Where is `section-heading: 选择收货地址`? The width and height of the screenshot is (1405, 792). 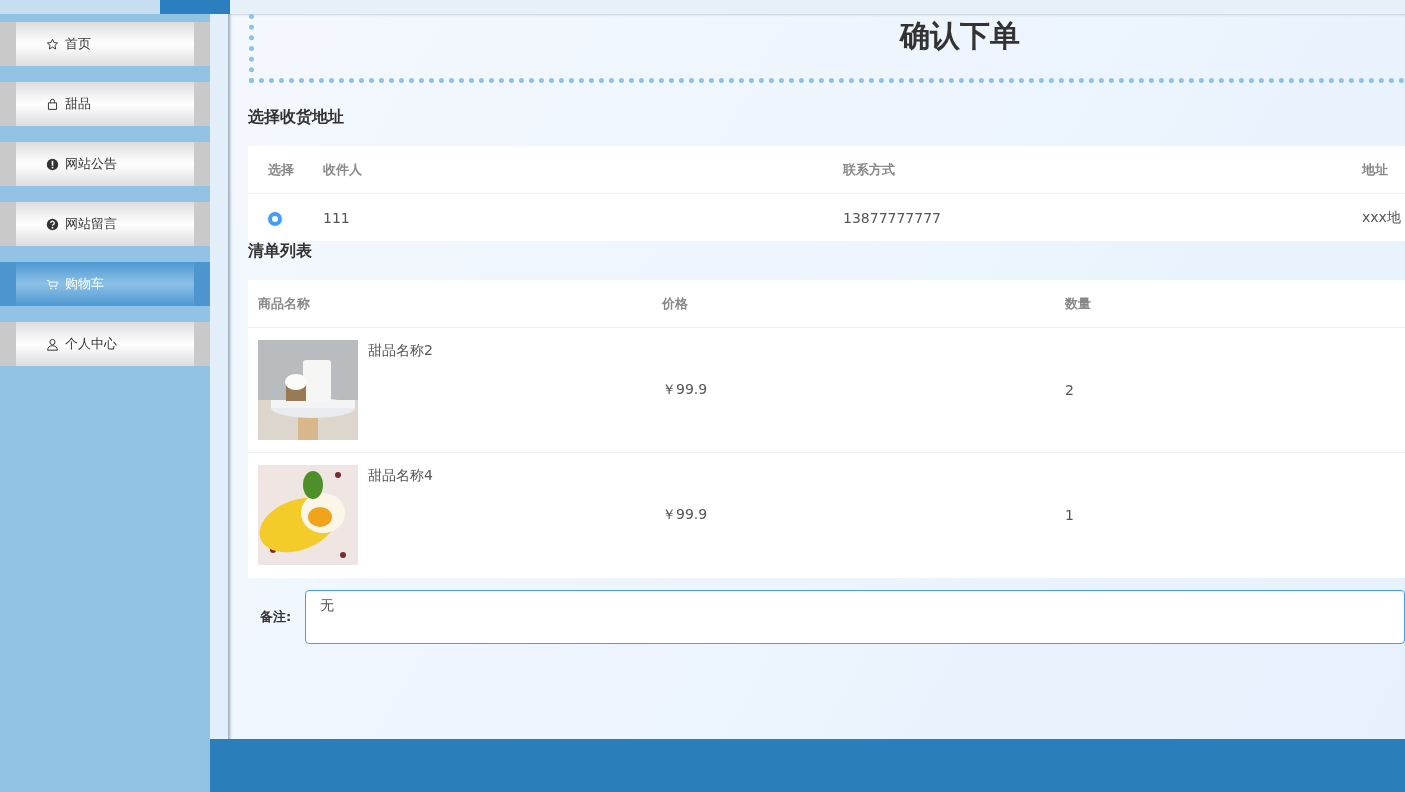
section-heading: 选择收货地址 is located at coordinates (296, 117).